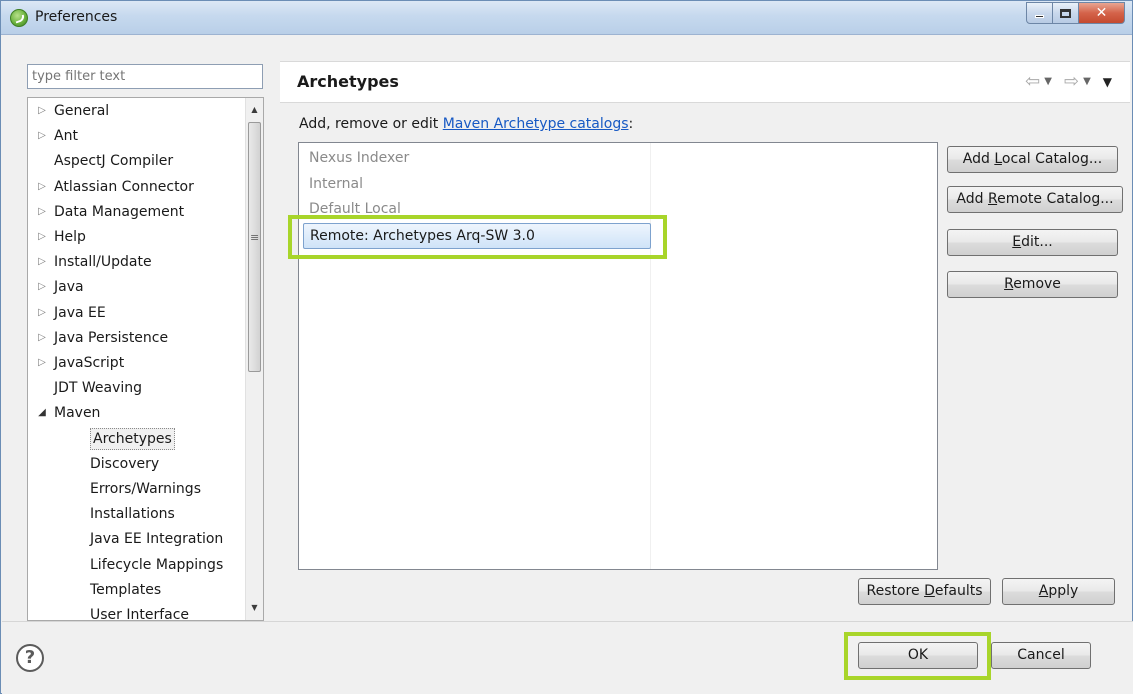  I want to click on tree-item-templates: Templates, so click(125, 590).